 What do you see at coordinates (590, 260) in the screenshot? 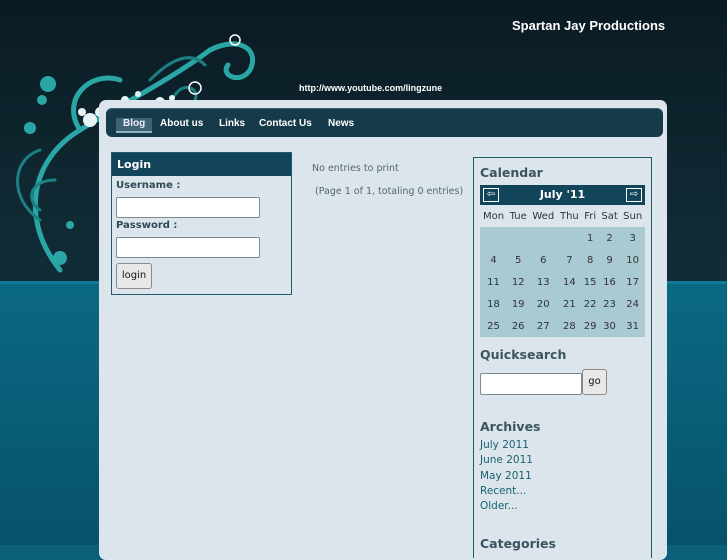
I see `calendar-day: 8` at bounding box center [590, 260].